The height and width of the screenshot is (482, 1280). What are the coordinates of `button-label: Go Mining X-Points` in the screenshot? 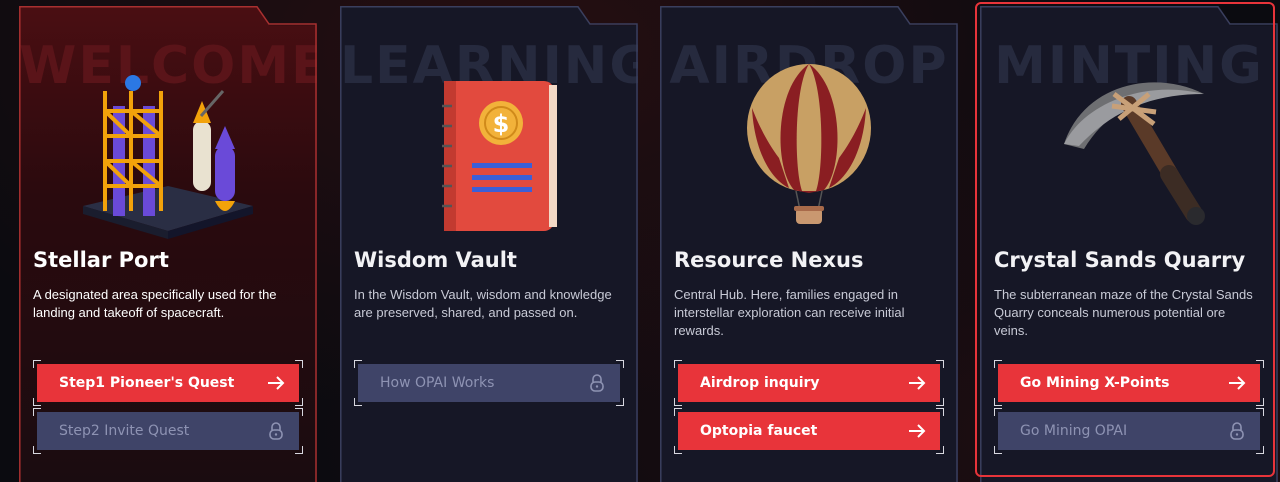 It's located at (1095, 383).